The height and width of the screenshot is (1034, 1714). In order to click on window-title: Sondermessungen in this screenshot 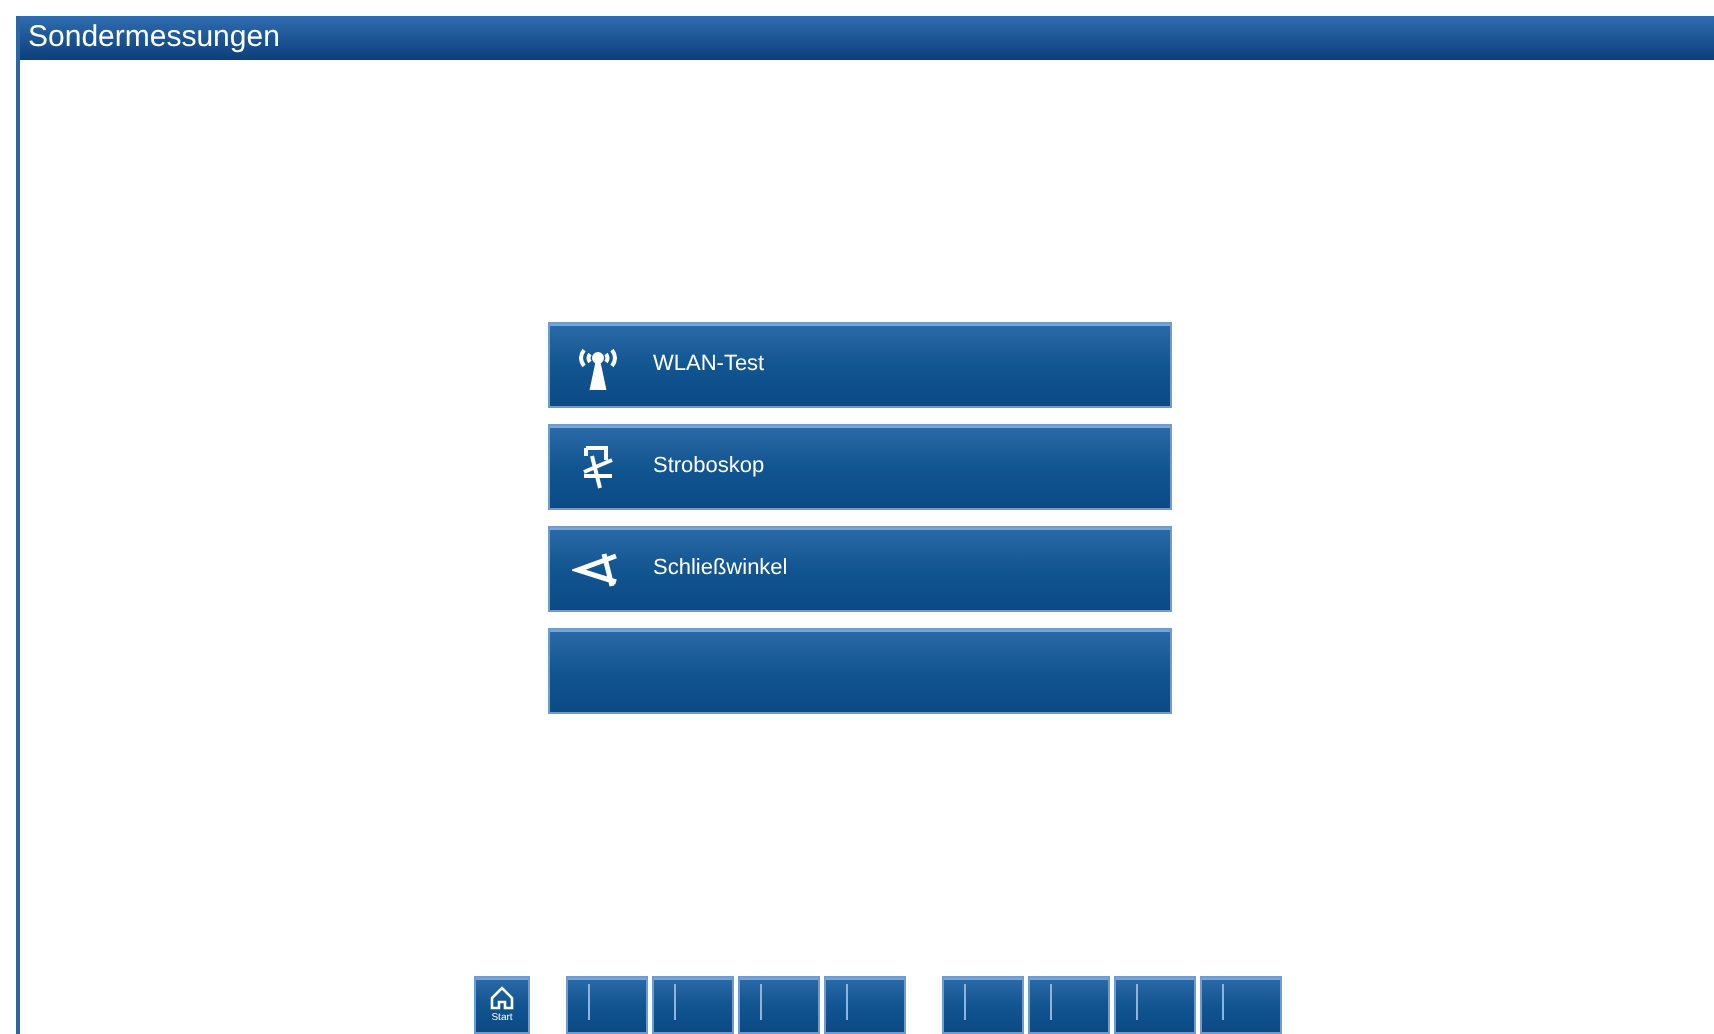, I will do `click(867, 38)`.